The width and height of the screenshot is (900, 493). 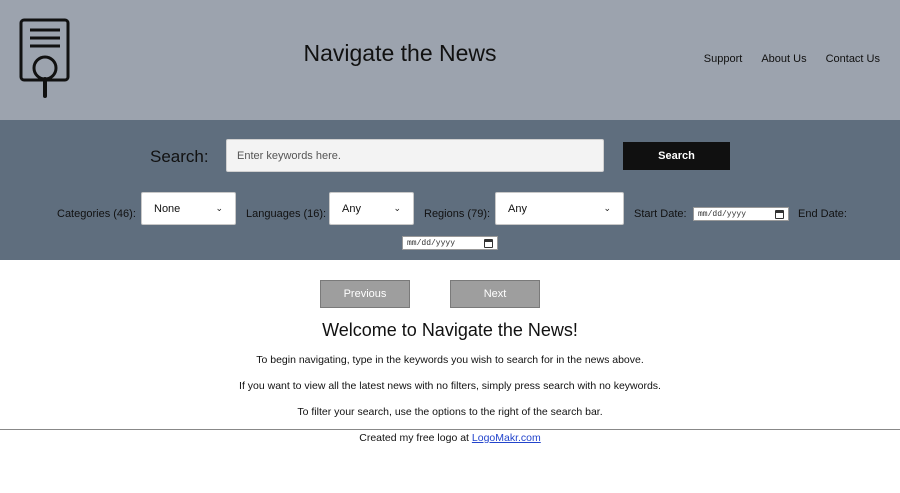 What do you see at coordinates (414, 438) in the screenshot?
I see `footer-text: Created my free logo at` at bounding box center [414, 438].